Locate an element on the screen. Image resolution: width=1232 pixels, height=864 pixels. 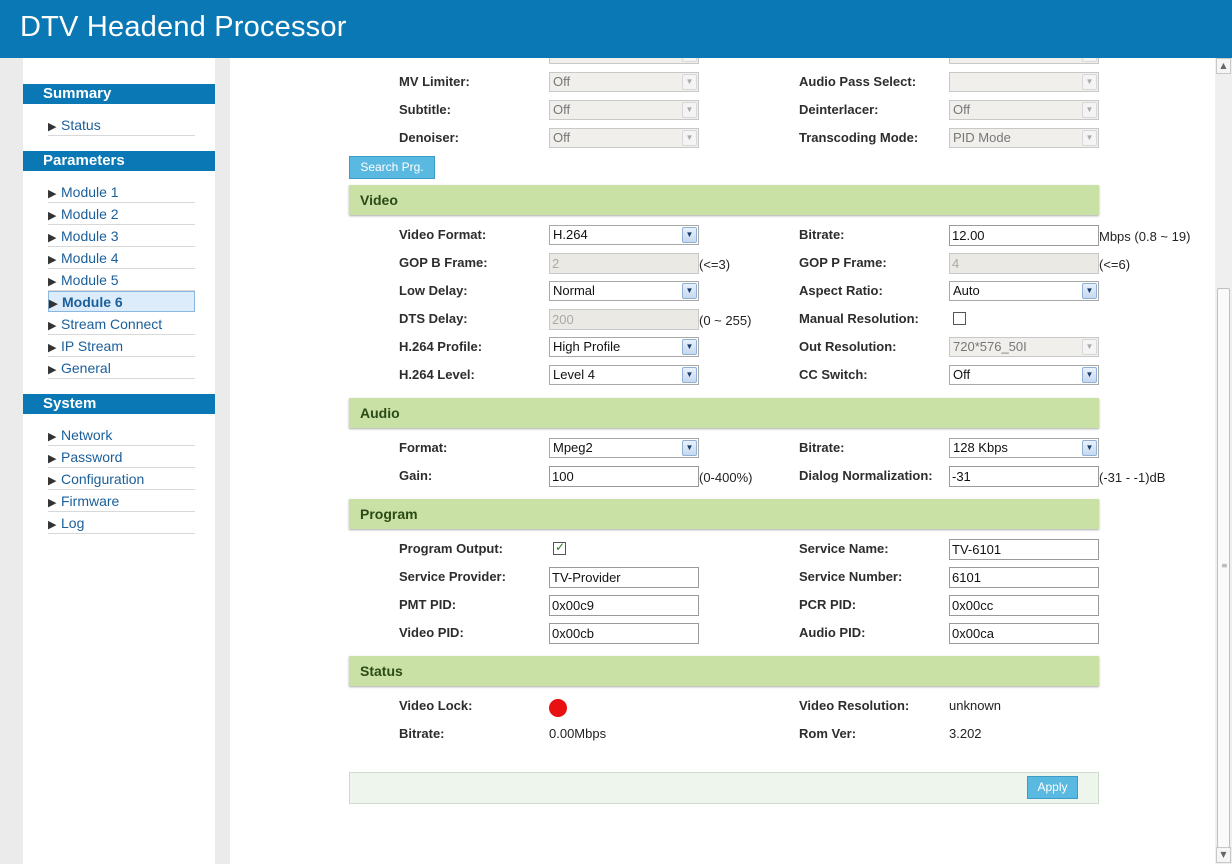
dialog-normalization-range: (-31 - -1)dB is located at coordinates (1132, 477).